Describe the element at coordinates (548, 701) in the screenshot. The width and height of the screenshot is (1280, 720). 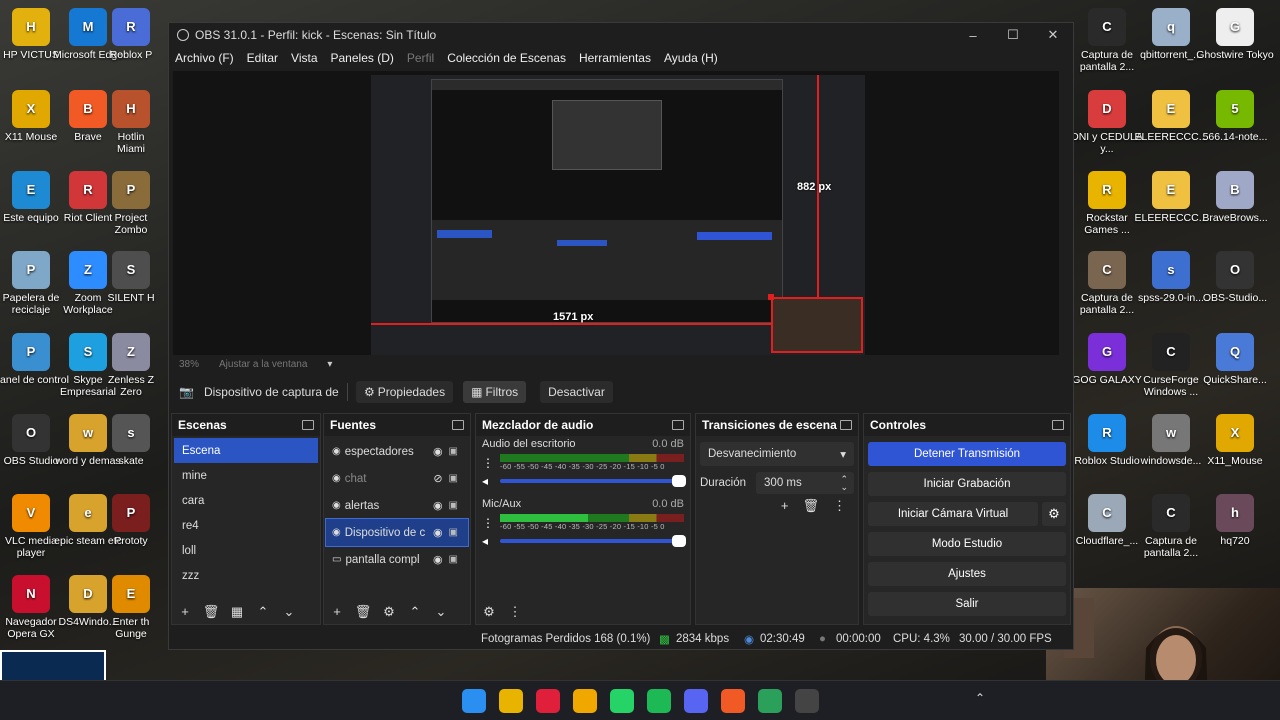
I see `app-red-icon` at that location.